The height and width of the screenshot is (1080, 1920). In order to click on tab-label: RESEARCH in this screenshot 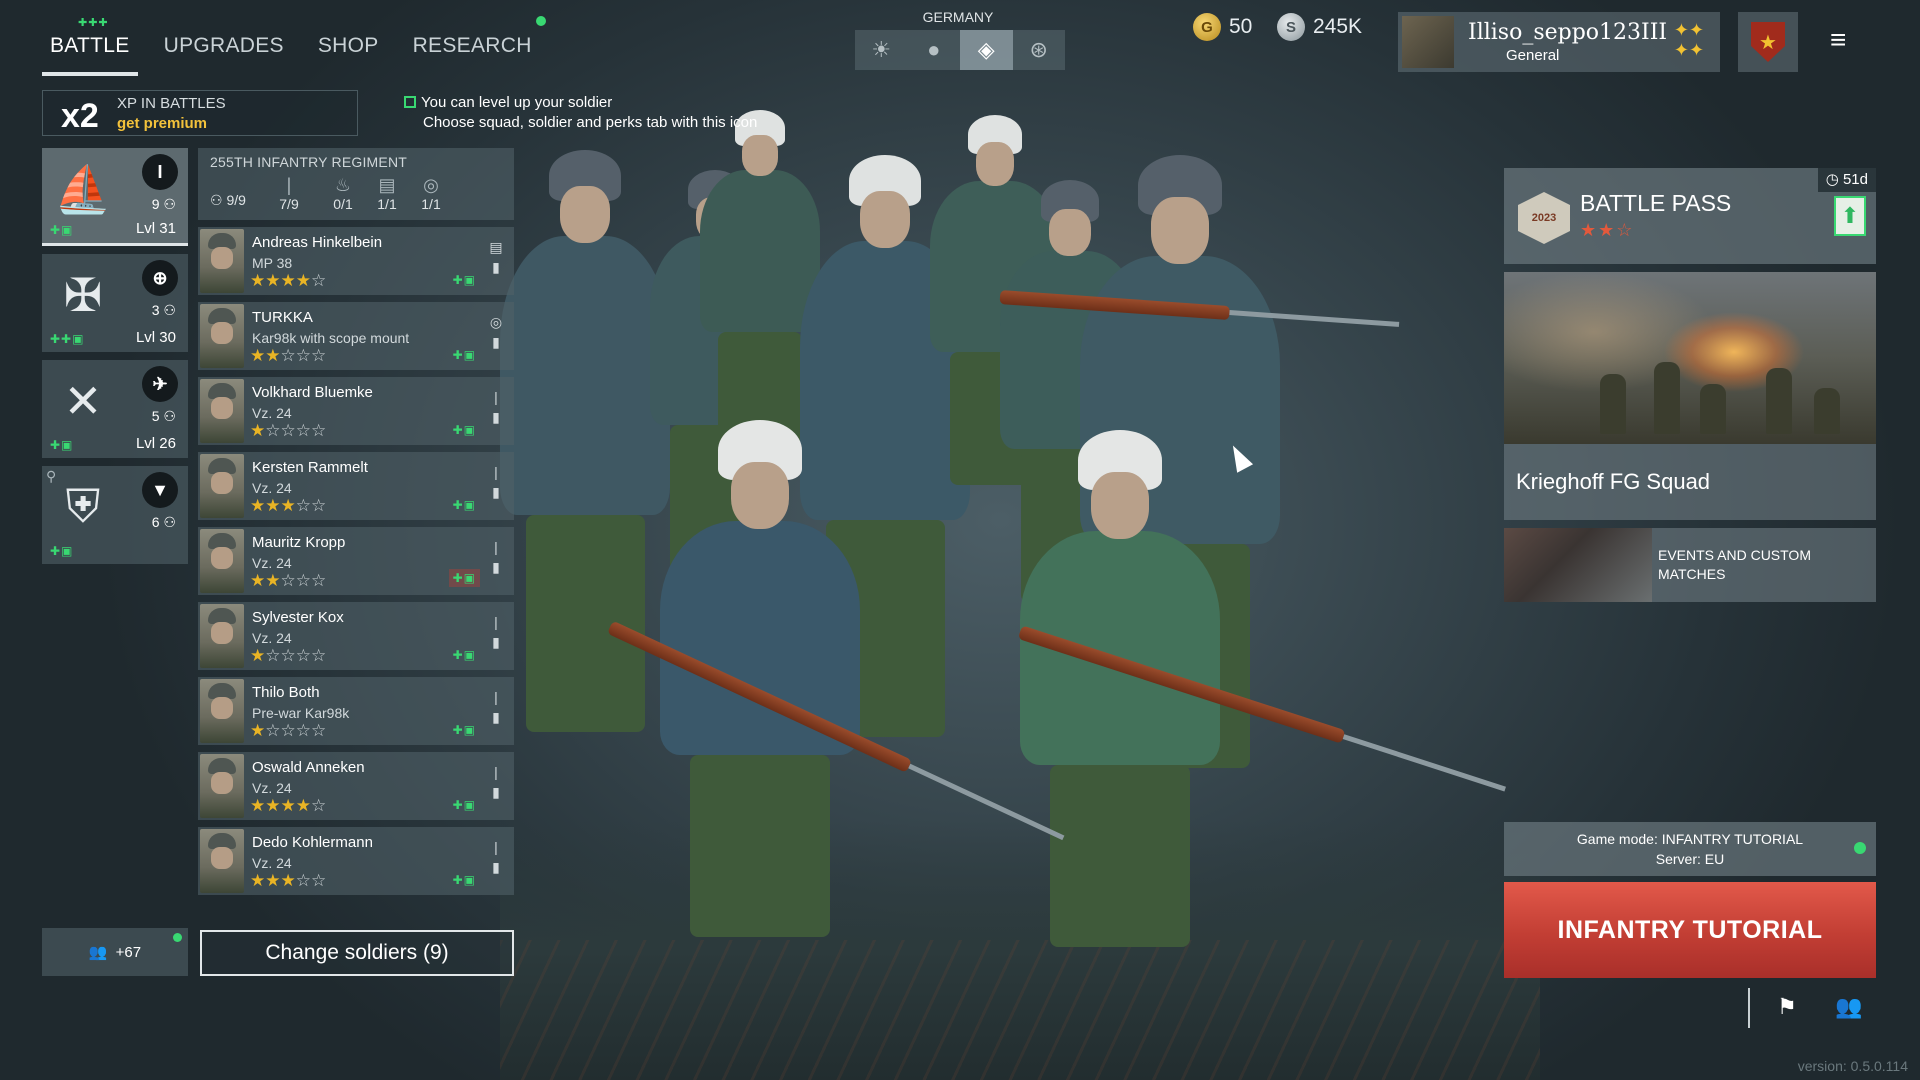, I will do `click(472, 45)`.